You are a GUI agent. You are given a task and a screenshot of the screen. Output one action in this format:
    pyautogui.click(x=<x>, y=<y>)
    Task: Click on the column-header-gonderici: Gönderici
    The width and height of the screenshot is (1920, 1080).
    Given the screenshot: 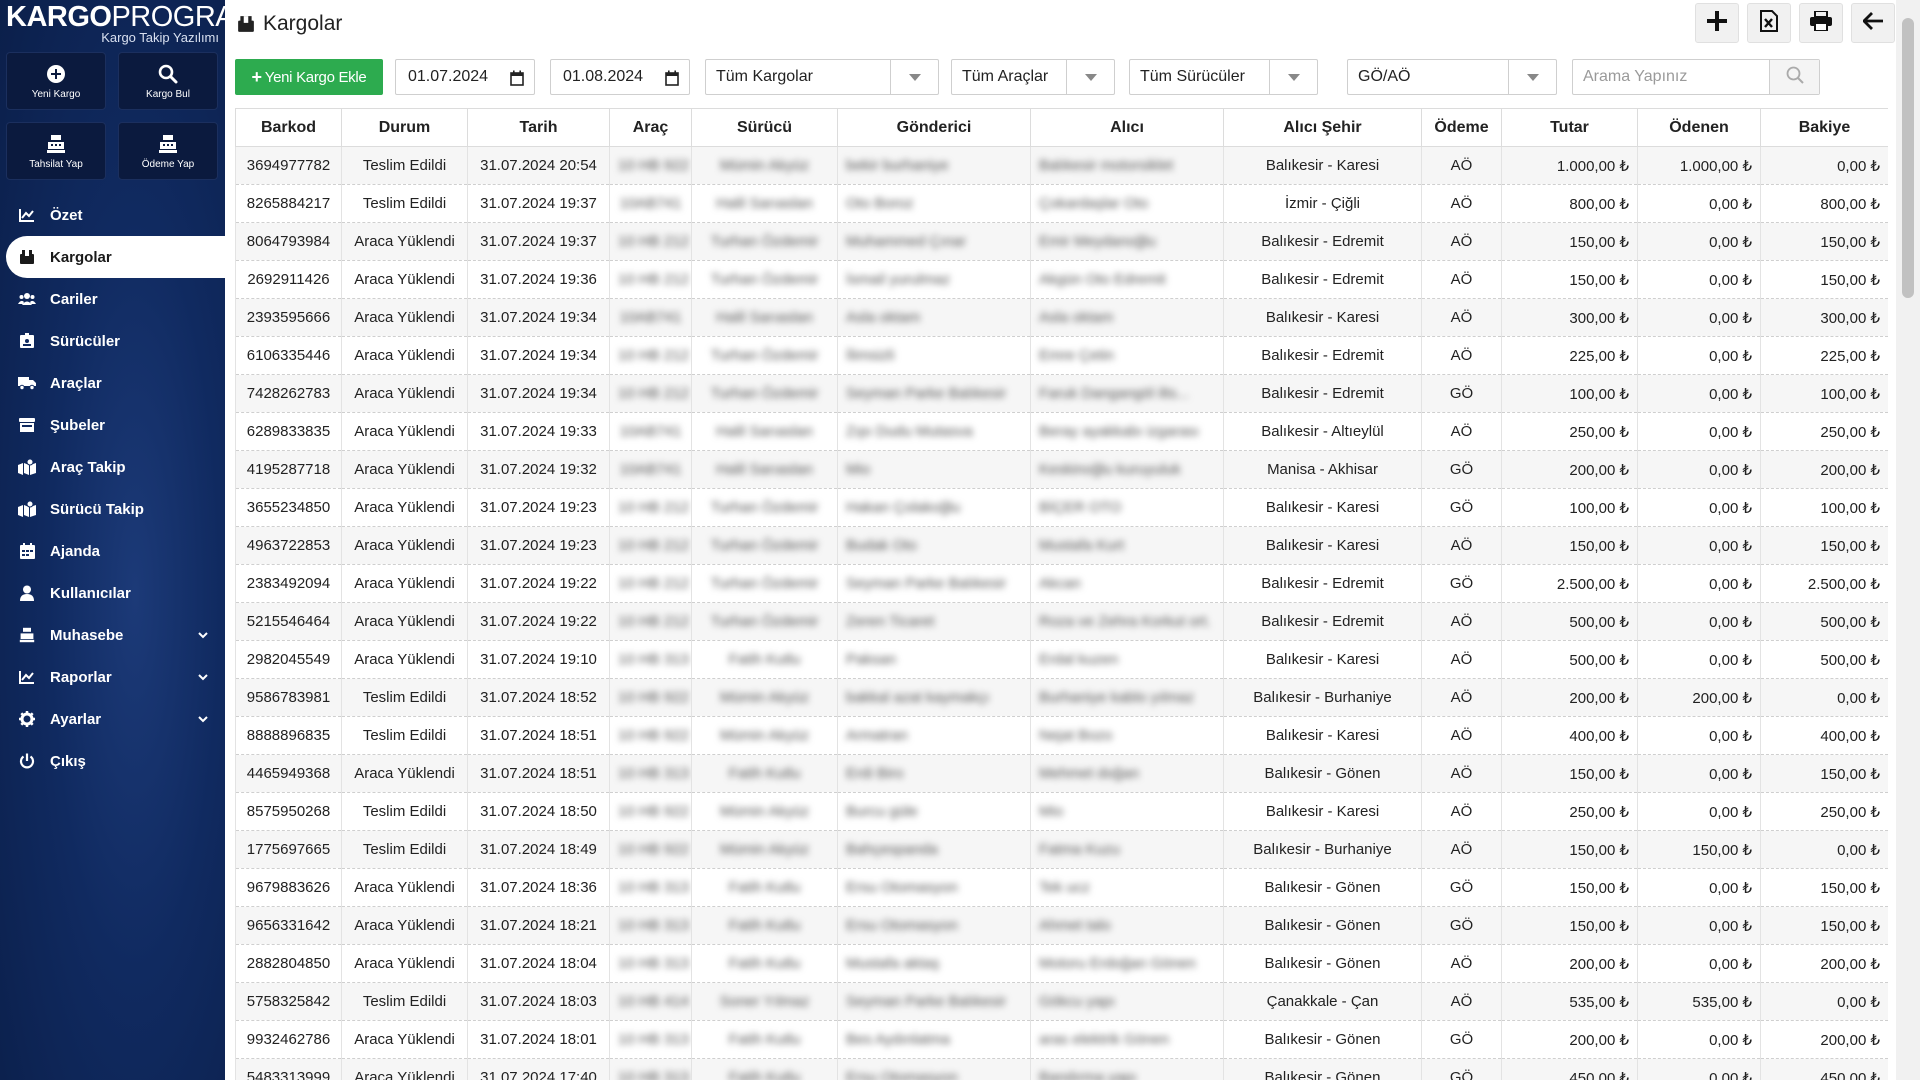 What is the action you would take?
    pyautogui.click(x=934, y=127)
    